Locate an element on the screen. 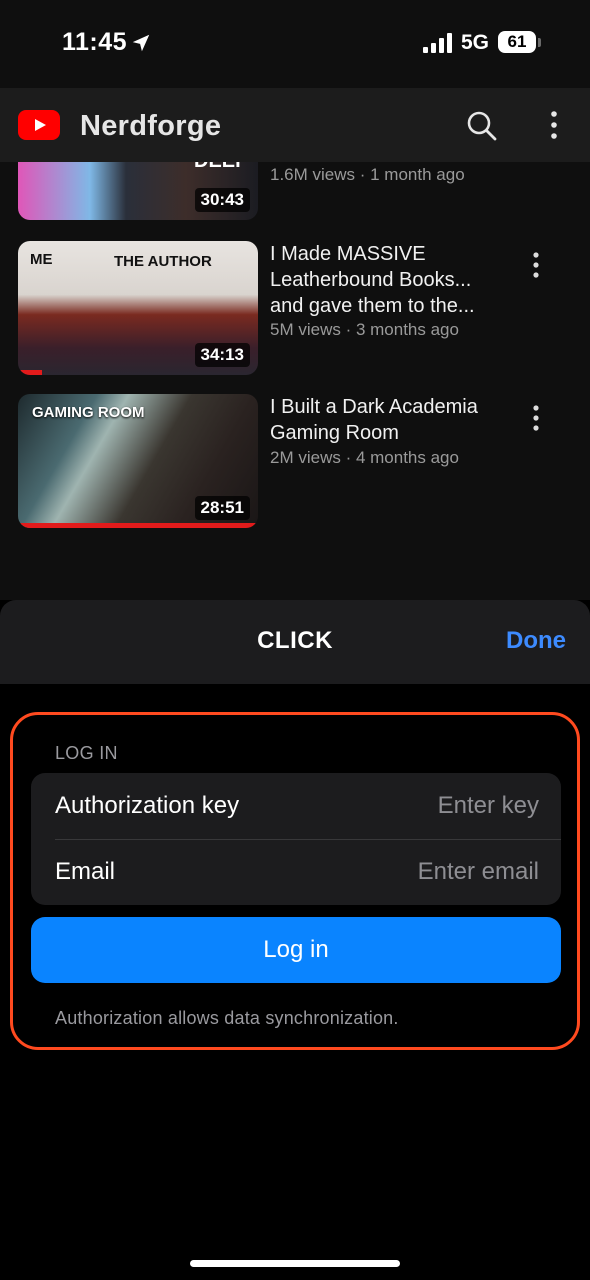 The width and height of the screenshot is (590, 1280). email-row: Email is located at coordinates (296, 872).